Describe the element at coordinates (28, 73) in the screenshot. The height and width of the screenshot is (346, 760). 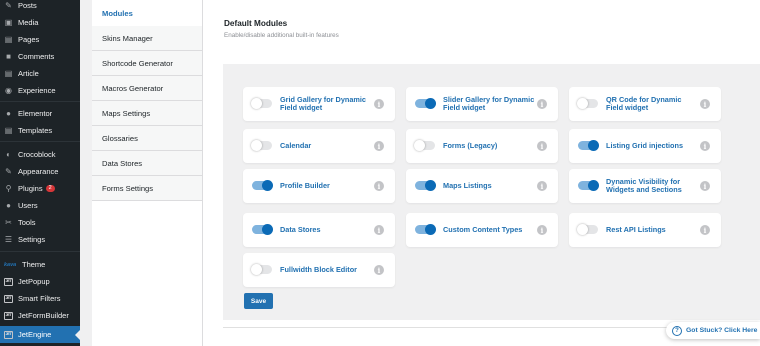
I see `sidebar-item-label: Article` at that location.